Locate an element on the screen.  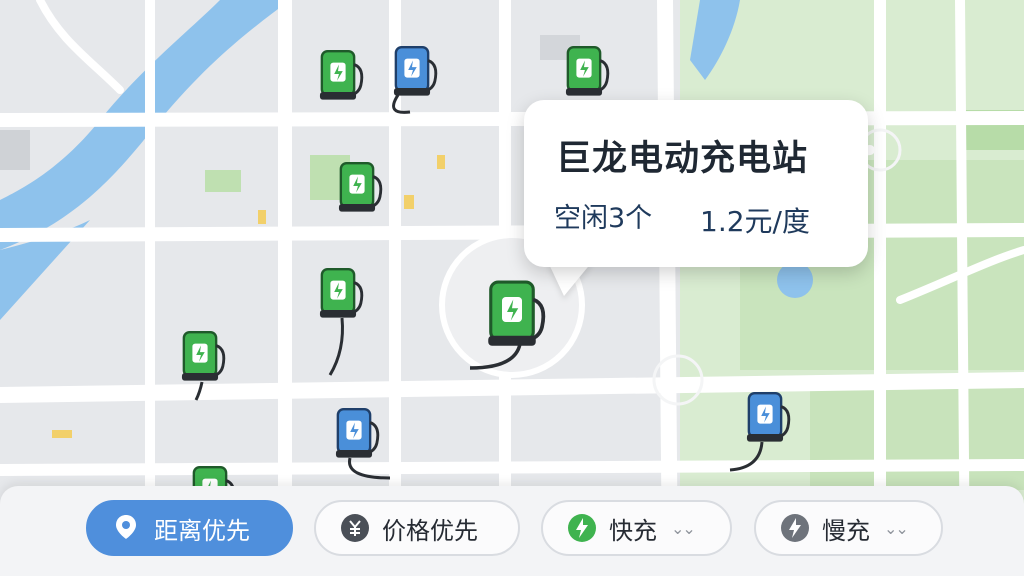
popup-tail is located at coordinates (570, 279).